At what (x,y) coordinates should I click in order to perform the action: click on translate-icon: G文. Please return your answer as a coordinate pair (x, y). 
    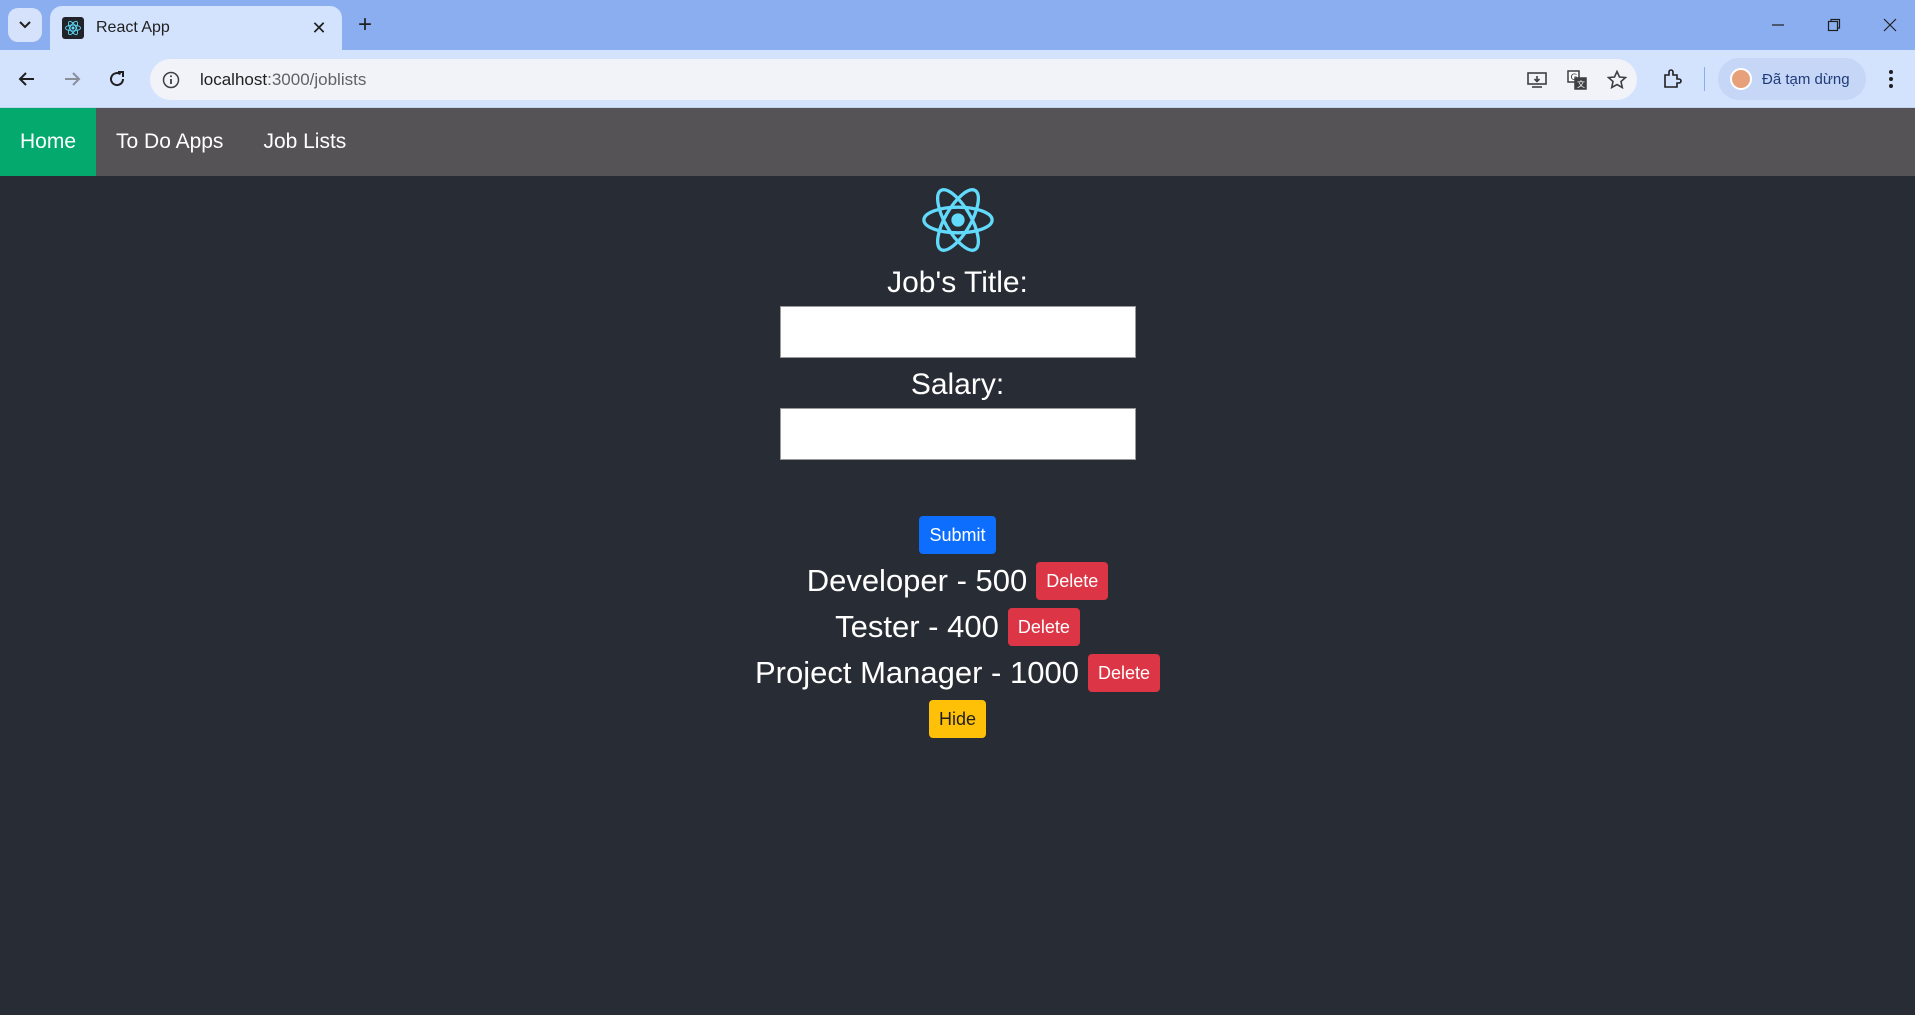
    Looking at the image, I should click on (1577, 80).